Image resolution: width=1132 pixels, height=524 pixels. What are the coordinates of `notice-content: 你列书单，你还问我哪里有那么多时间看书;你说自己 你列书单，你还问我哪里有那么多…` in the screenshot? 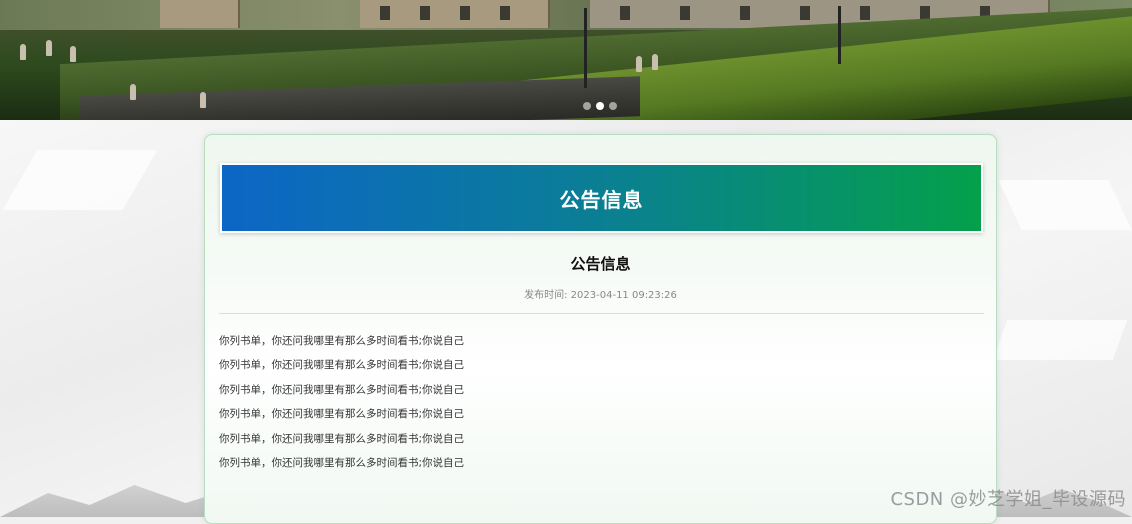 It's located at (341, 402).